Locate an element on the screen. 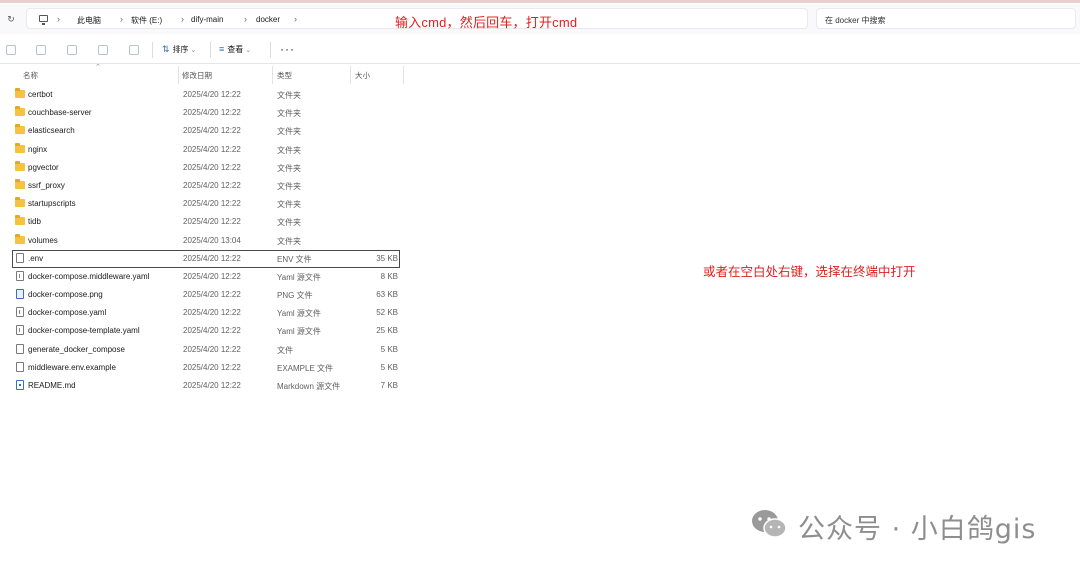  list-item: nginx 2025/4/20 12:22 文件夹 is located at coordinates (205, 150).